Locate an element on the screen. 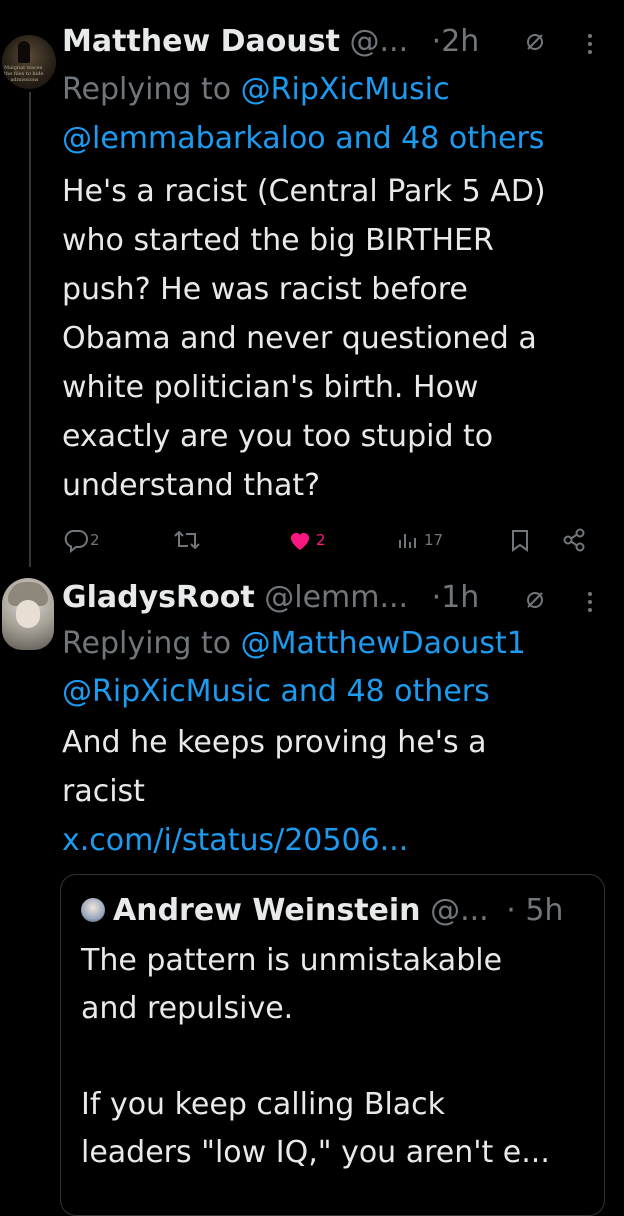 This screenshot has width=624, height=1216. quoted-text-line: and repulsive. is located at coordinates (187, 1008).